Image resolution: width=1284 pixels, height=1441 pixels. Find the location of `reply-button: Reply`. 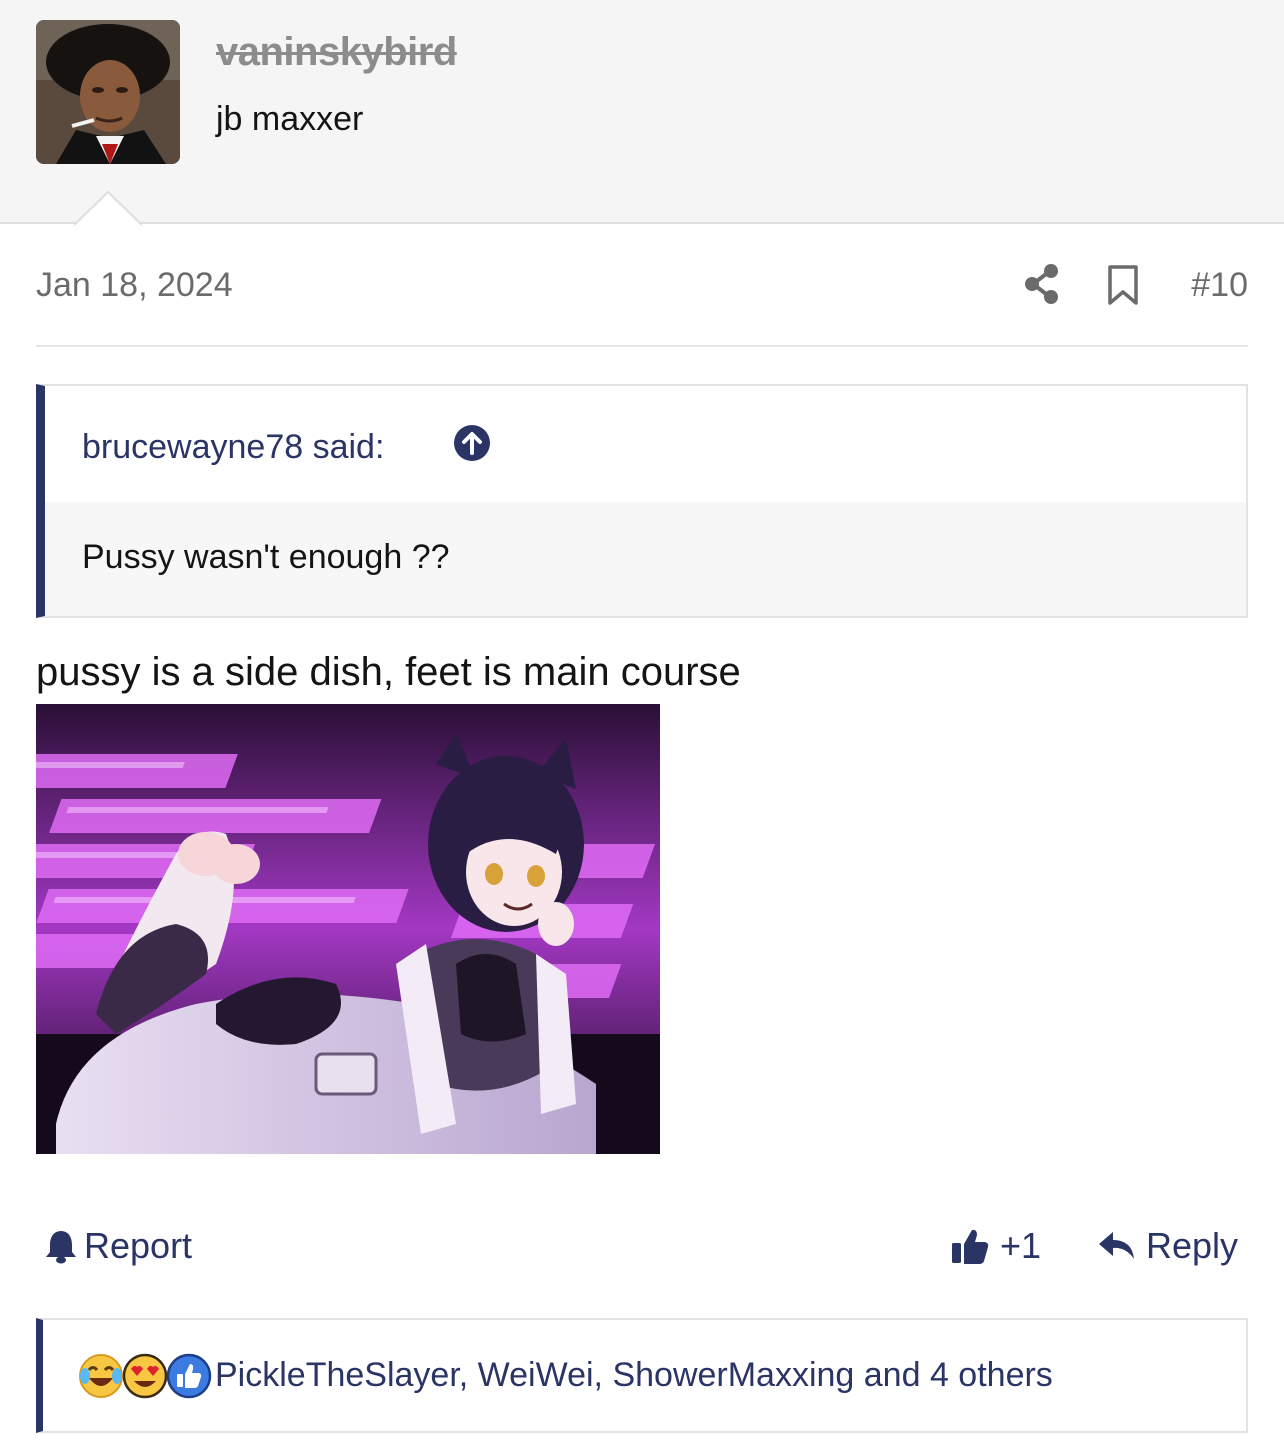

reply-button: Reply is located at coordinates (1168, 1246).